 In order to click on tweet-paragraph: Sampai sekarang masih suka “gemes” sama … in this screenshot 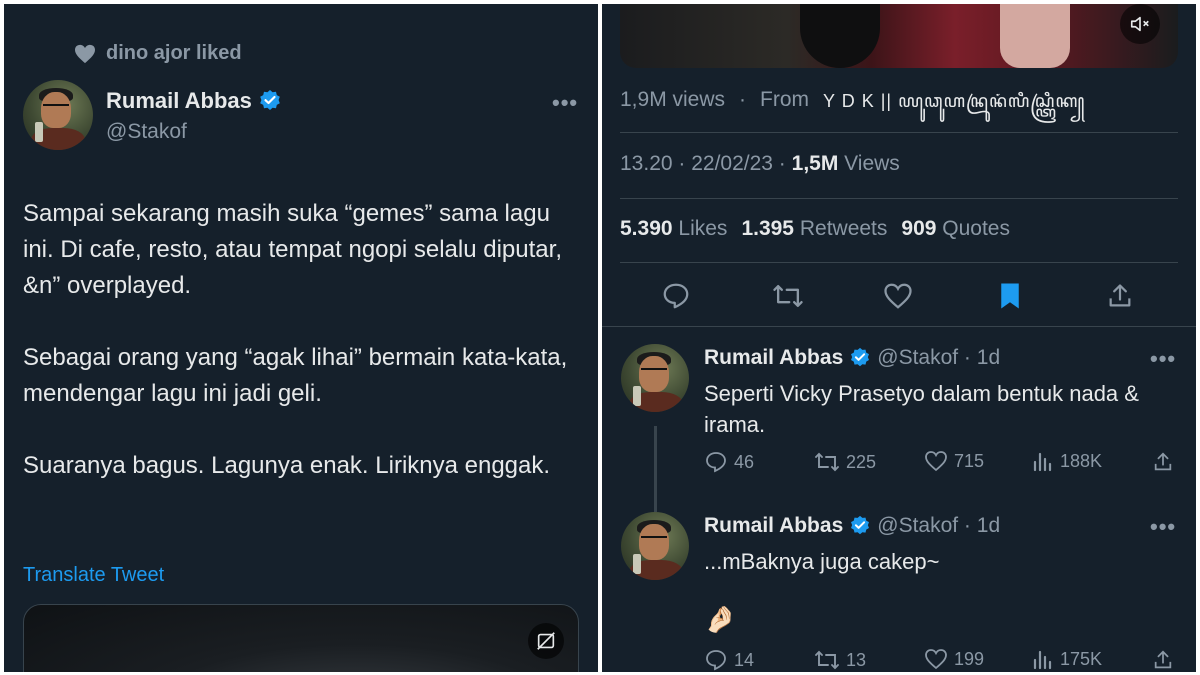, I will do `click(292, 249)`.